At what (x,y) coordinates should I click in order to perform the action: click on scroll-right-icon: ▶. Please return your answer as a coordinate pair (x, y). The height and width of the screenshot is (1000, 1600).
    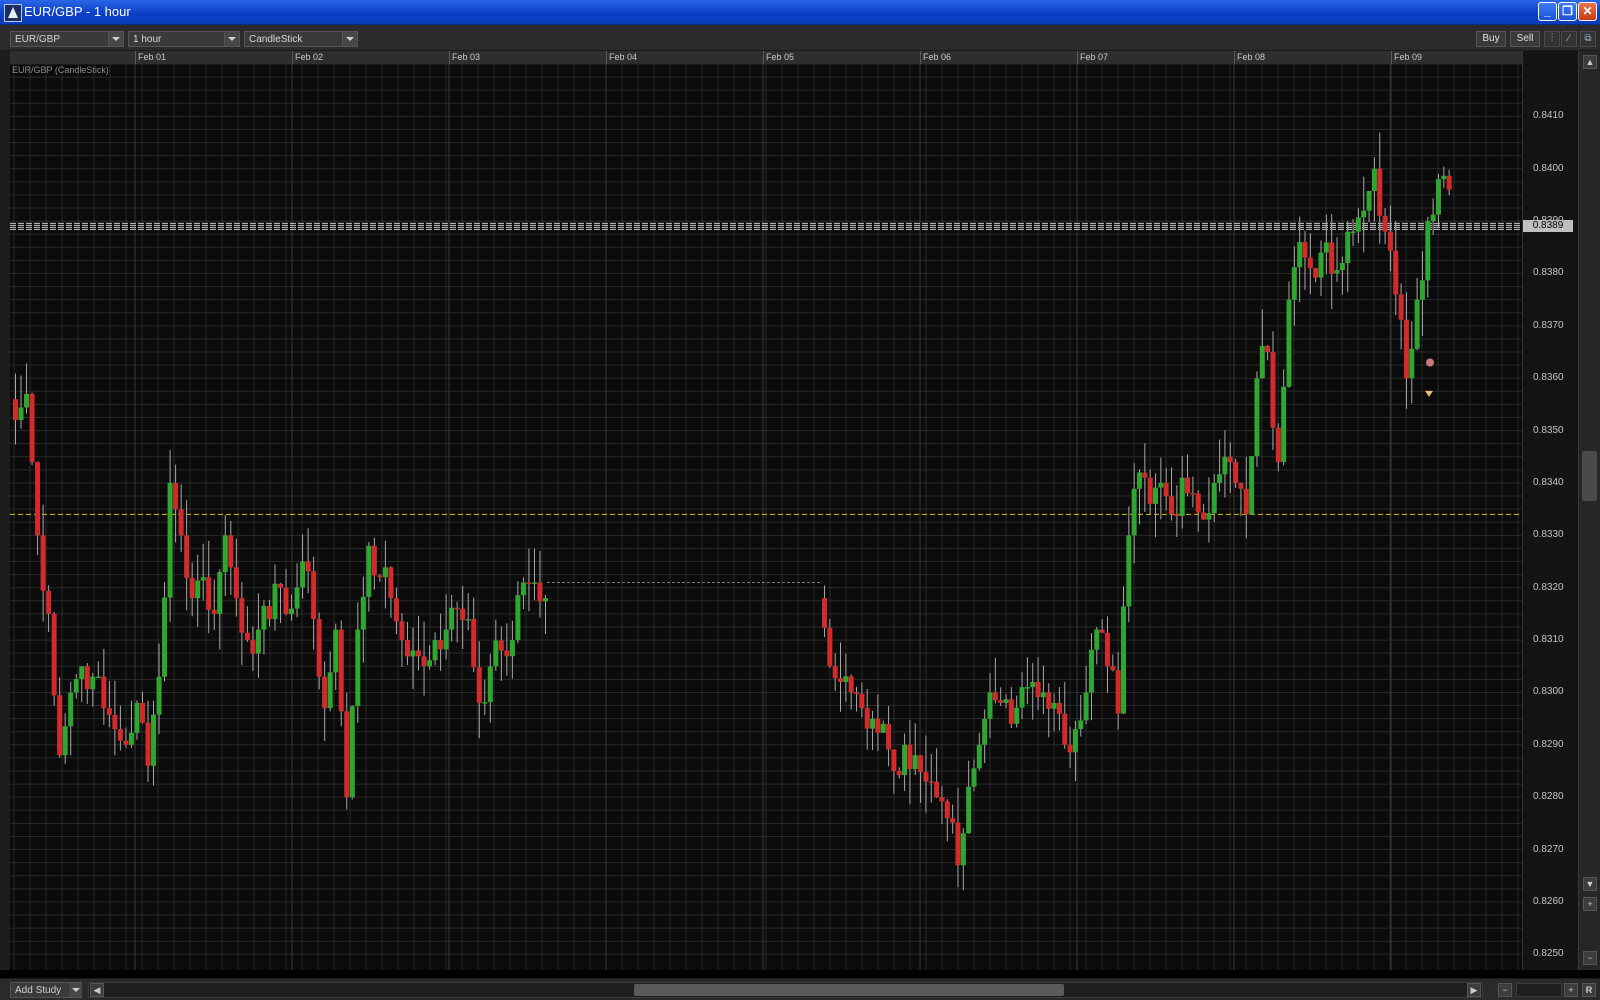
    Looking at the image, I should click on (1474, 990).